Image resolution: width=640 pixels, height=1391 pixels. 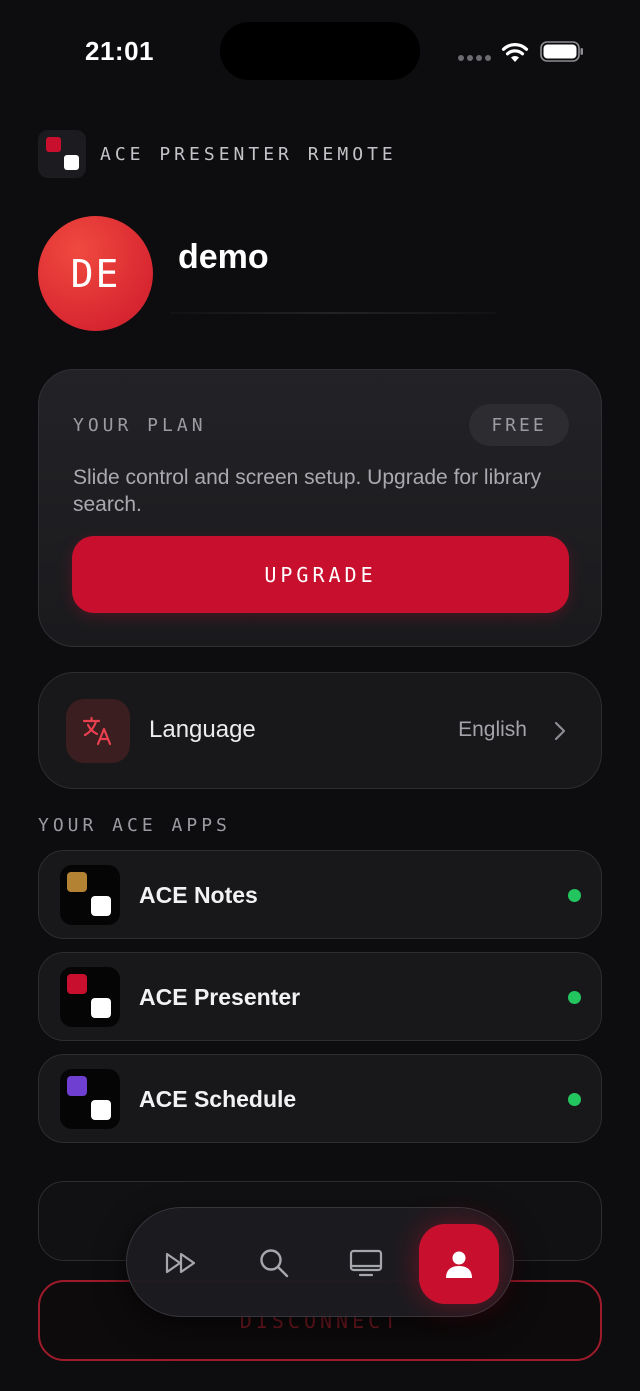 What do you see at coordinates (140, 425) in the screenshot?
I see `plan-label: YOUR PLAN` at bounding box center [140, 425].